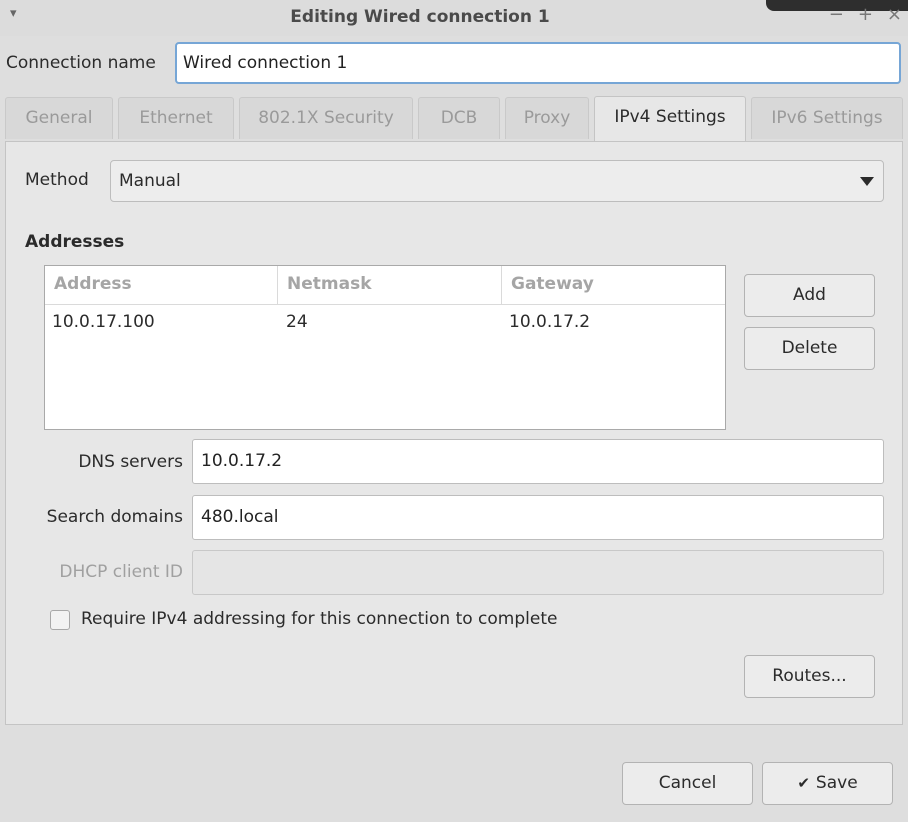 The height and width of the screenshot is (822, 908). What do you see at coordinates (176, 118) in the screenshot?
I see `tab-ethernet: Ethernet` at bounding box center [176, 118].